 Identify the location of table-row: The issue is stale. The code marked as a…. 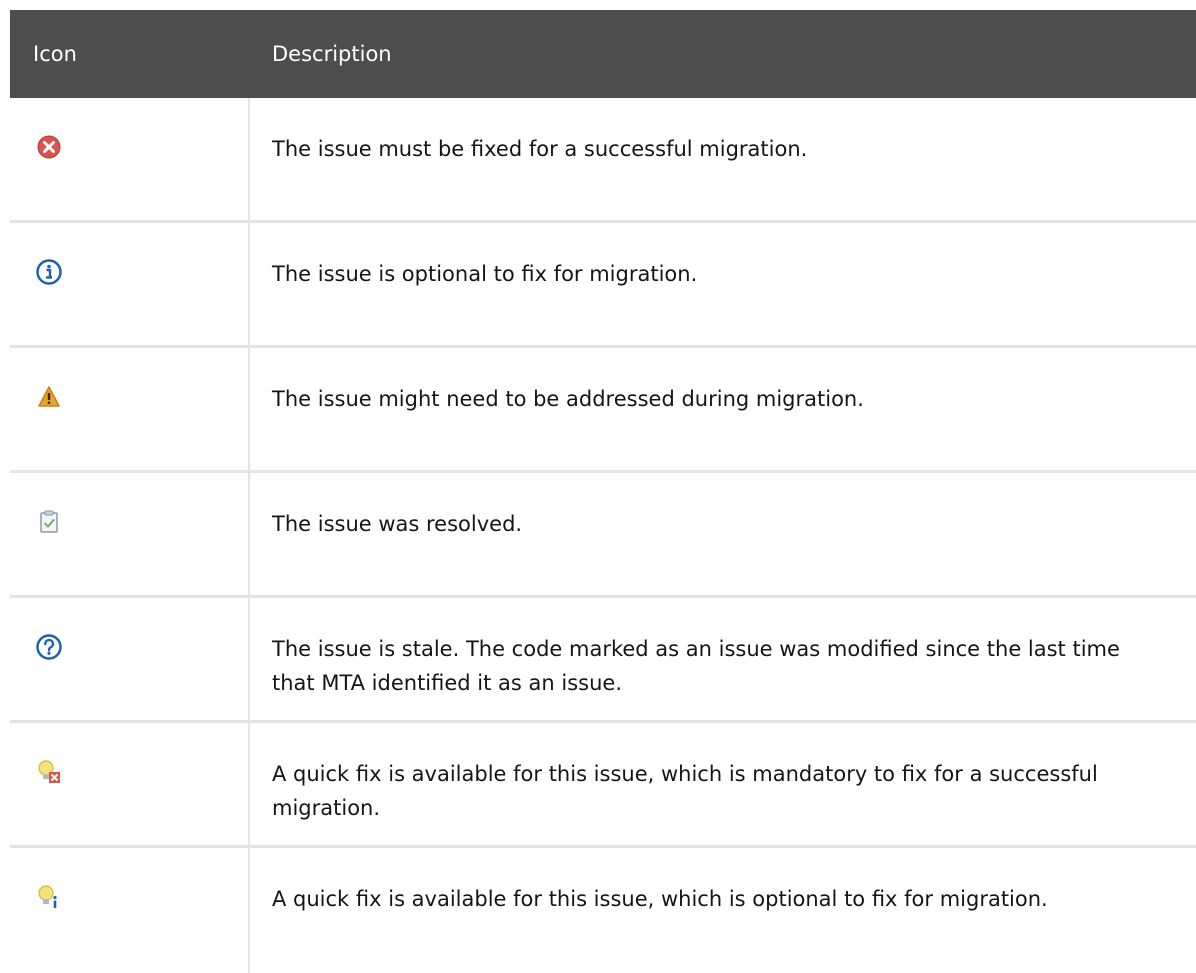
(603, 660).